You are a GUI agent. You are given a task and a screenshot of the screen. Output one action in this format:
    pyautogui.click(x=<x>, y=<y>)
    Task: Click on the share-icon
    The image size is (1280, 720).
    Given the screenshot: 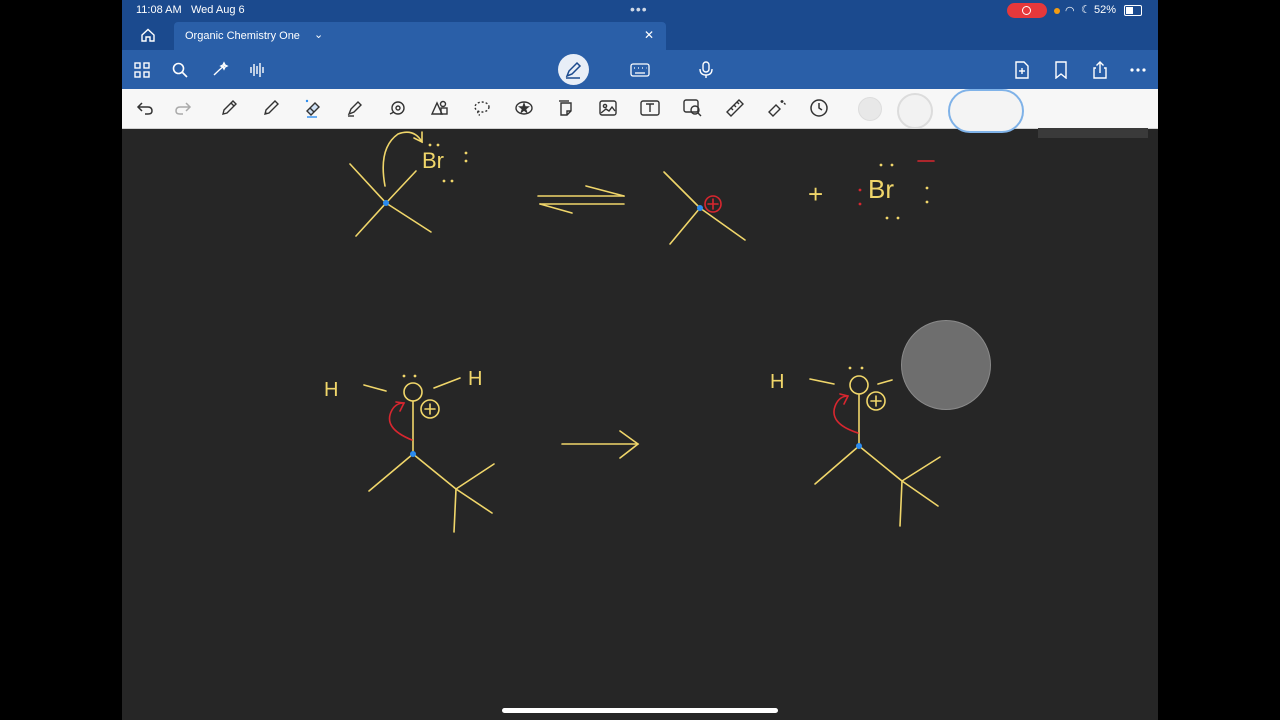 What is the action you would take?
    pyautogui.click(x=1100, y=70)
    